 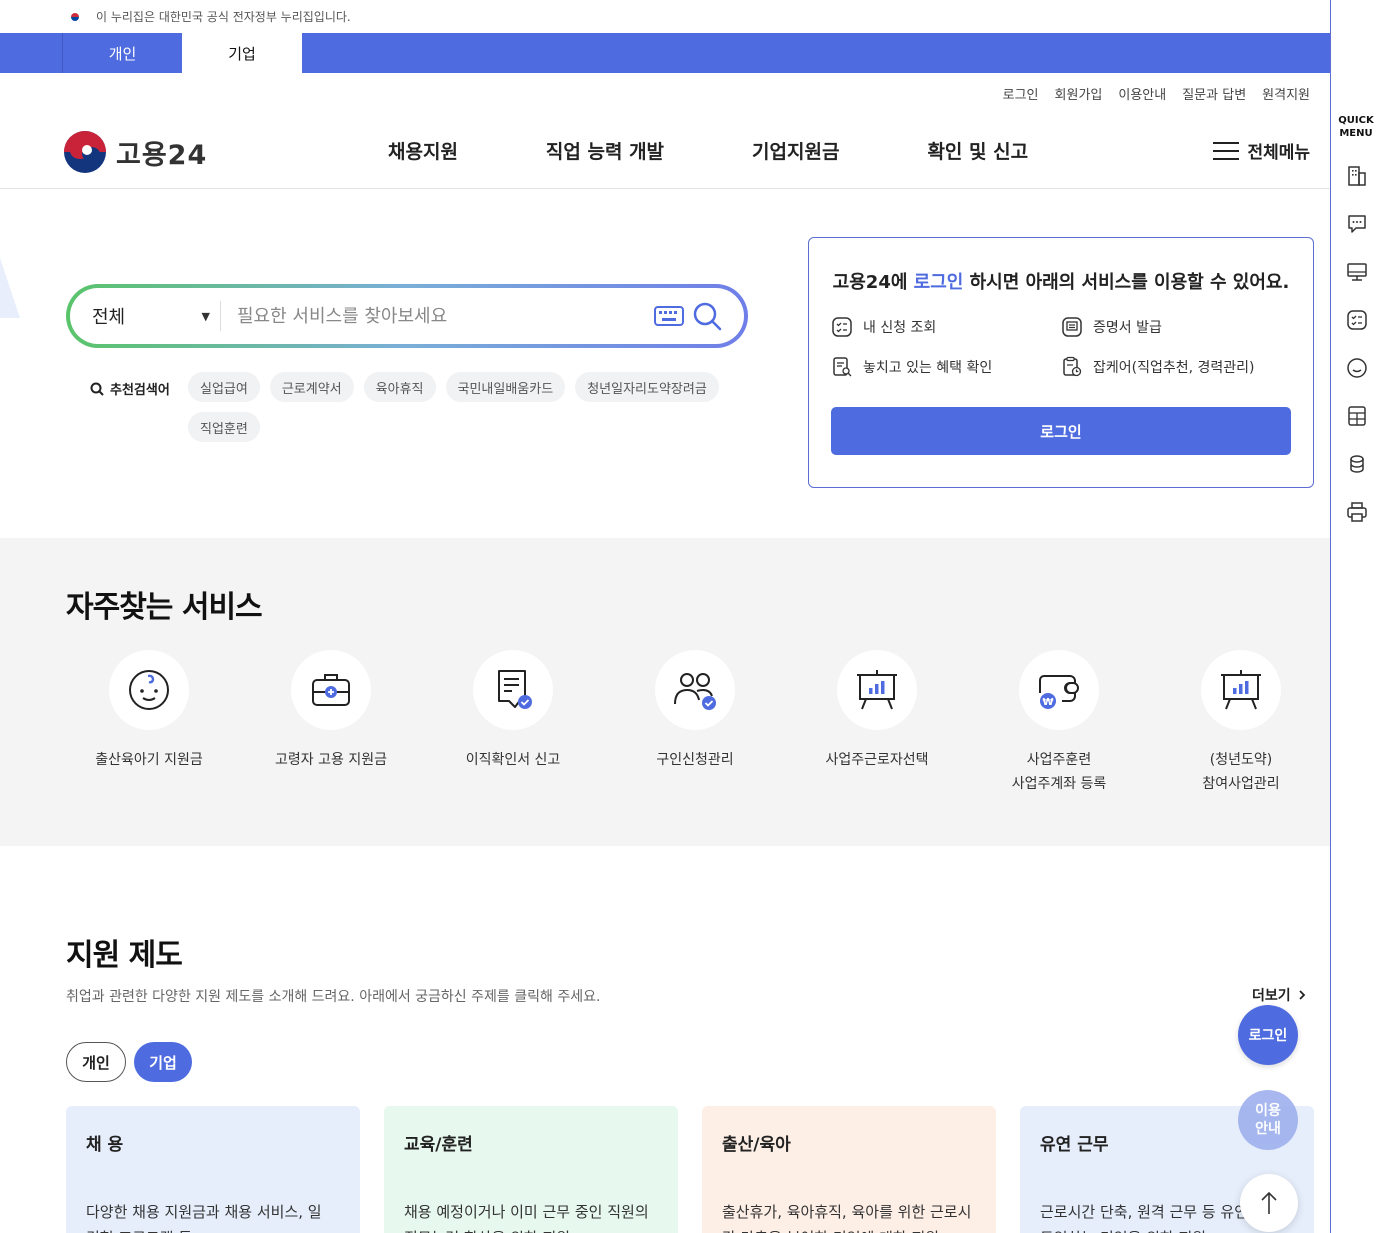 What do you see at coordinates (505, 387) in the screenshot?
I see `keyword-chip: 국민내일배움카드` at bounding box center [505, 387].